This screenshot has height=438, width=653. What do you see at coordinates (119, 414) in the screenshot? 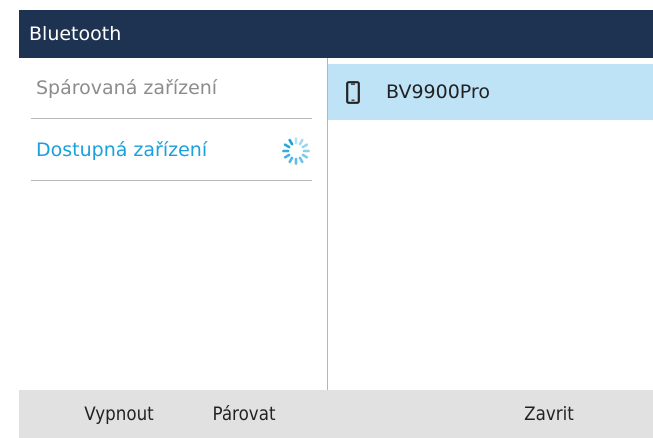
I see `turn-off-button: Vypnout` at bounding box center [119, 414].